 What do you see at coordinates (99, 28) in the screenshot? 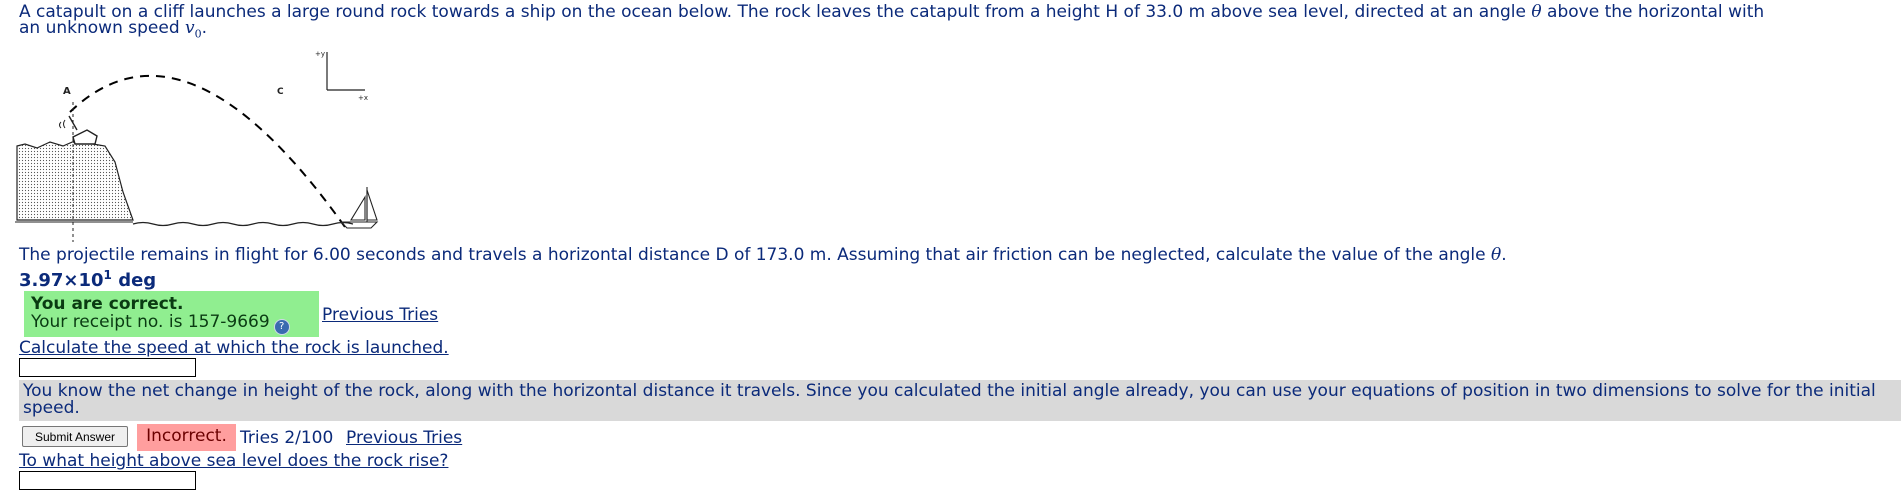
I see `intro-line2: an unknown speed` at bounding box center [99, 28].